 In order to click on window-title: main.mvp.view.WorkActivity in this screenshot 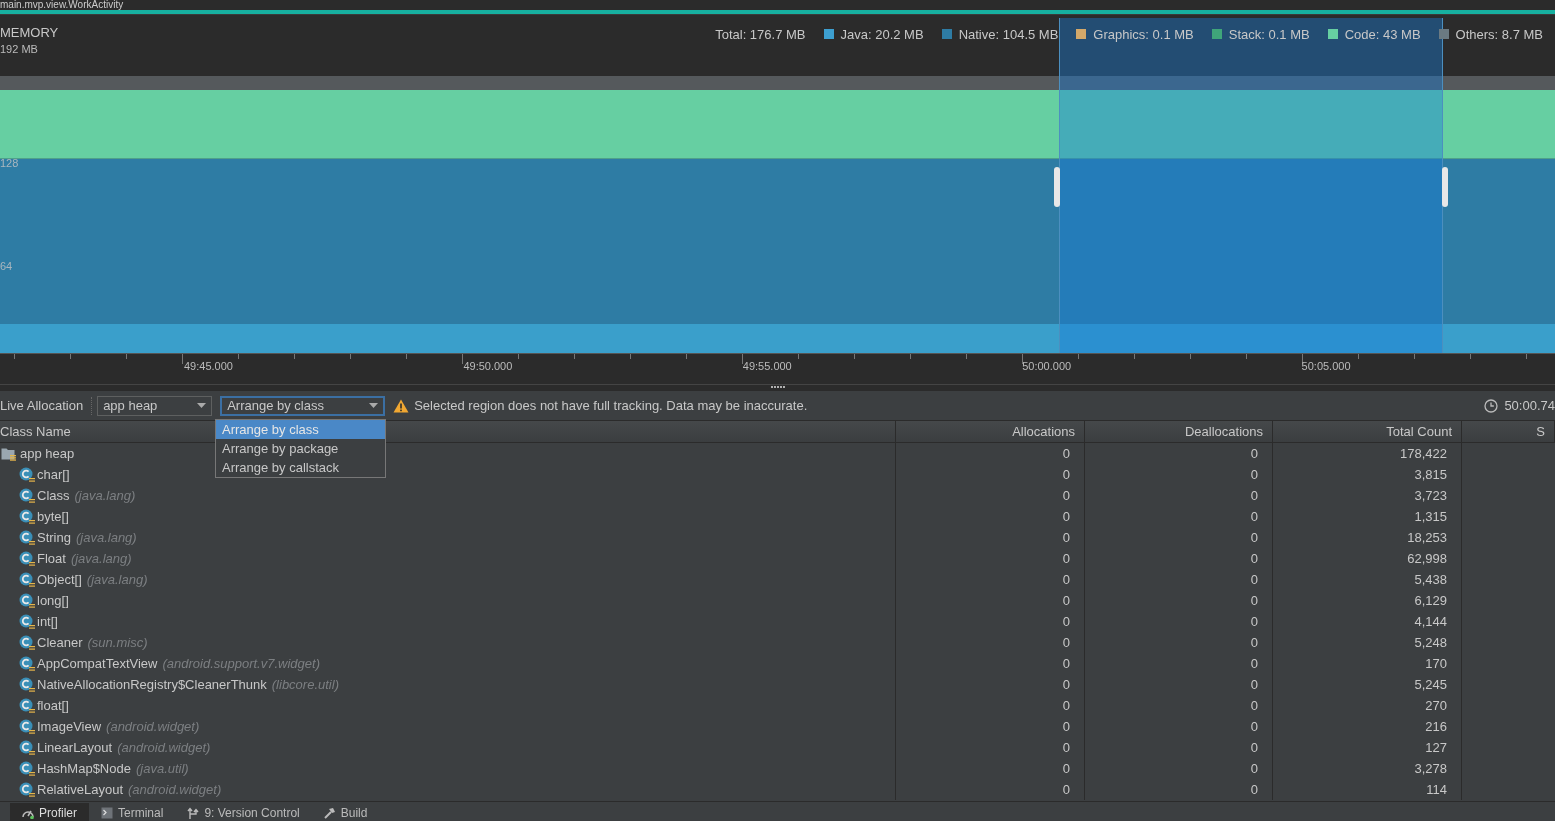, I will do `click(62, 5)`.